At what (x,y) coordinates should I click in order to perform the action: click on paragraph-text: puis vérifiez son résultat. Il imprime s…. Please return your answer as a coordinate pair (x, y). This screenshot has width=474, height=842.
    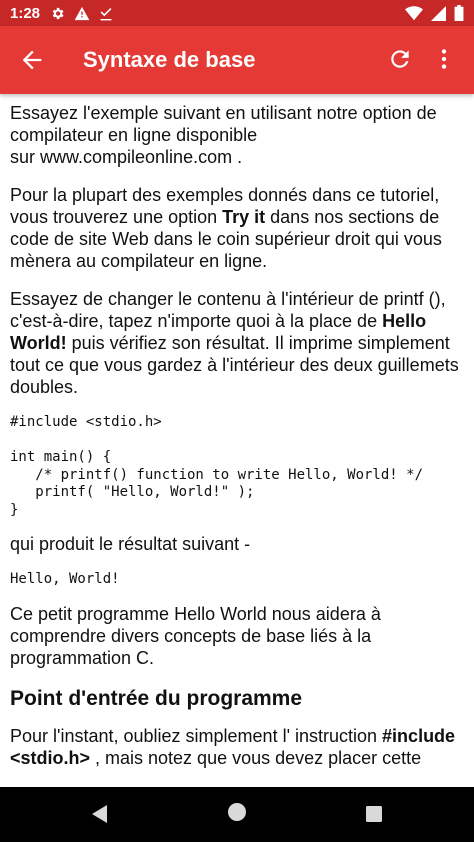
    Looking at the image, I should click on (234, 365).